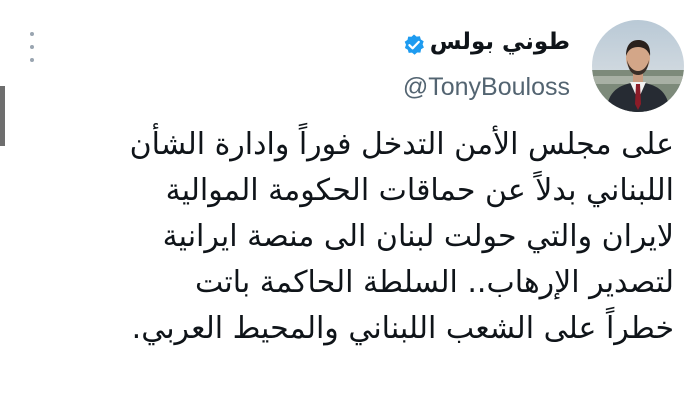 This screenshot has width=700, height=410. What do you see at coordinates (638, 66) in the screenshot?
I see `avatar` at bounding box center [638, 66].